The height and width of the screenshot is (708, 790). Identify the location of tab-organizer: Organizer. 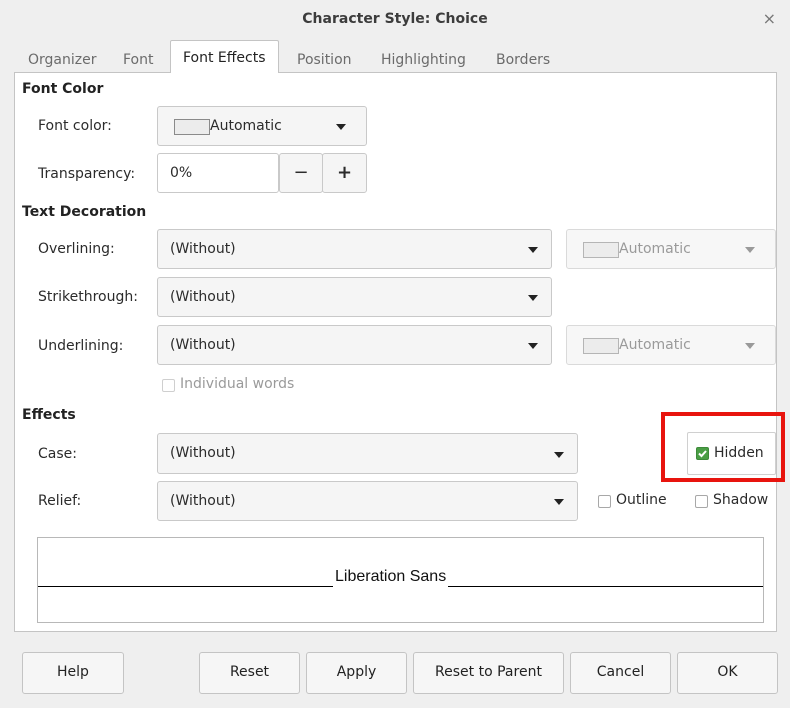
(62, 60).